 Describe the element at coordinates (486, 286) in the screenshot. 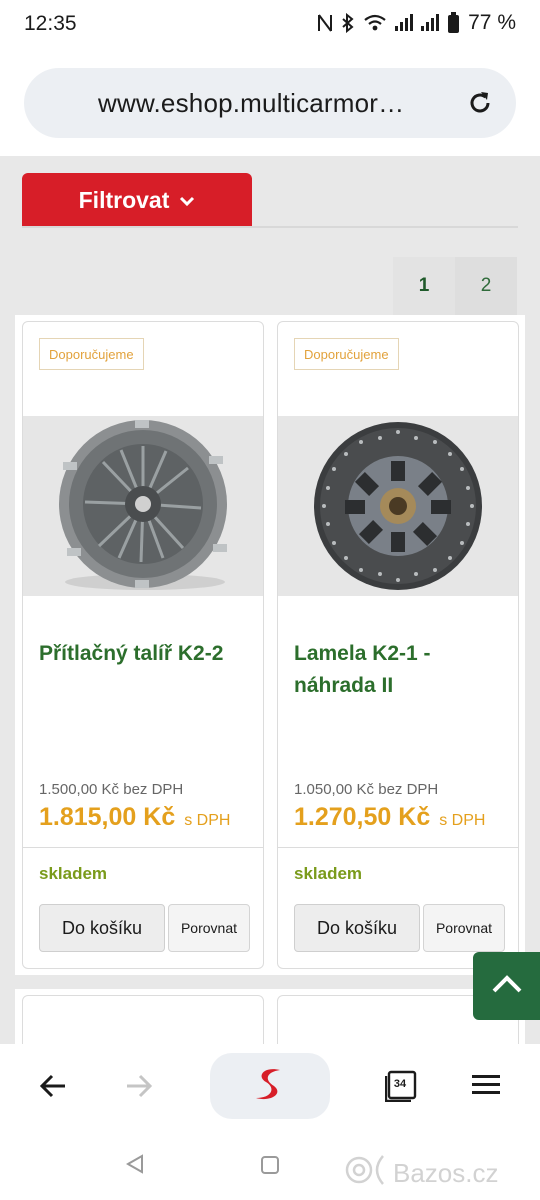

I see `page-2-button: 2` at that location.